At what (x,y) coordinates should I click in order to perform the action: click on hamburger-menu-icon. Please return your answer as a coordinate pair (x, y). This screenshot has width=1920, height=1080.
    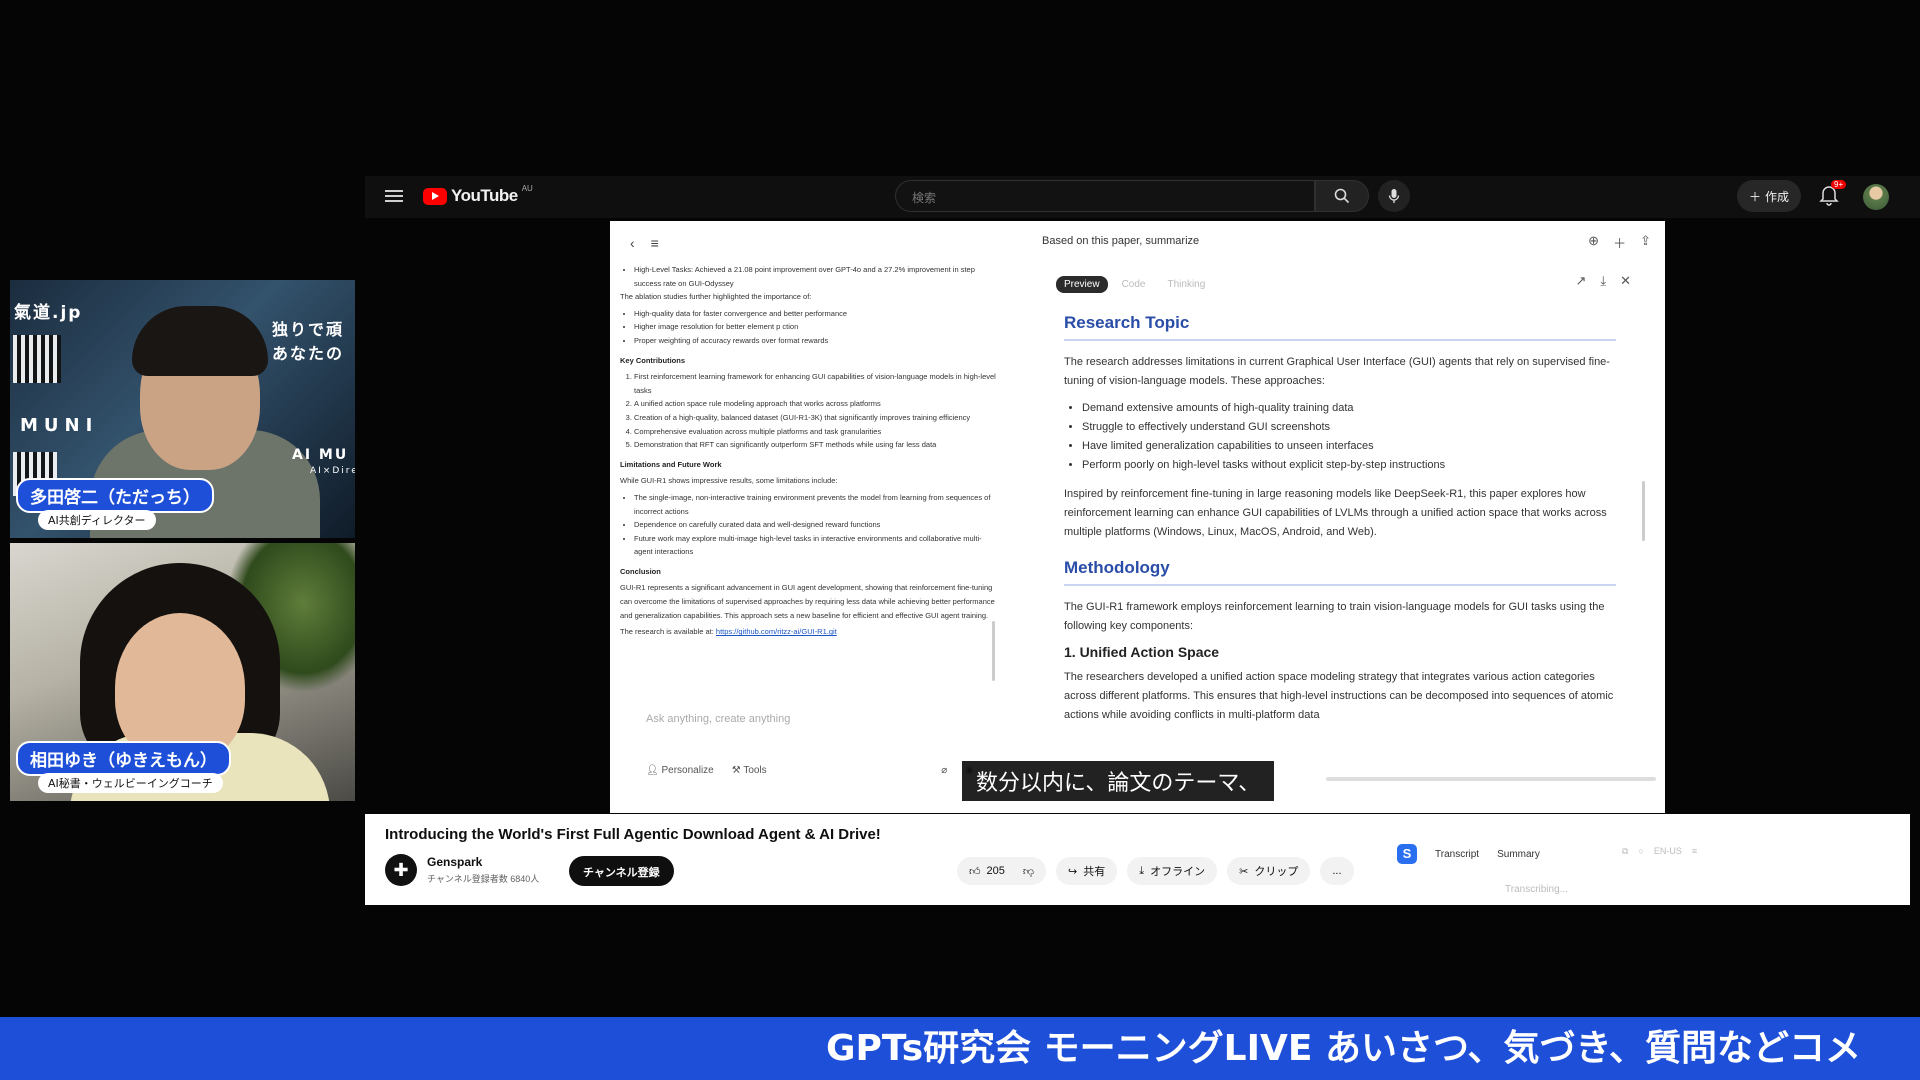
    Looking at the image, I should click on (394, 196).